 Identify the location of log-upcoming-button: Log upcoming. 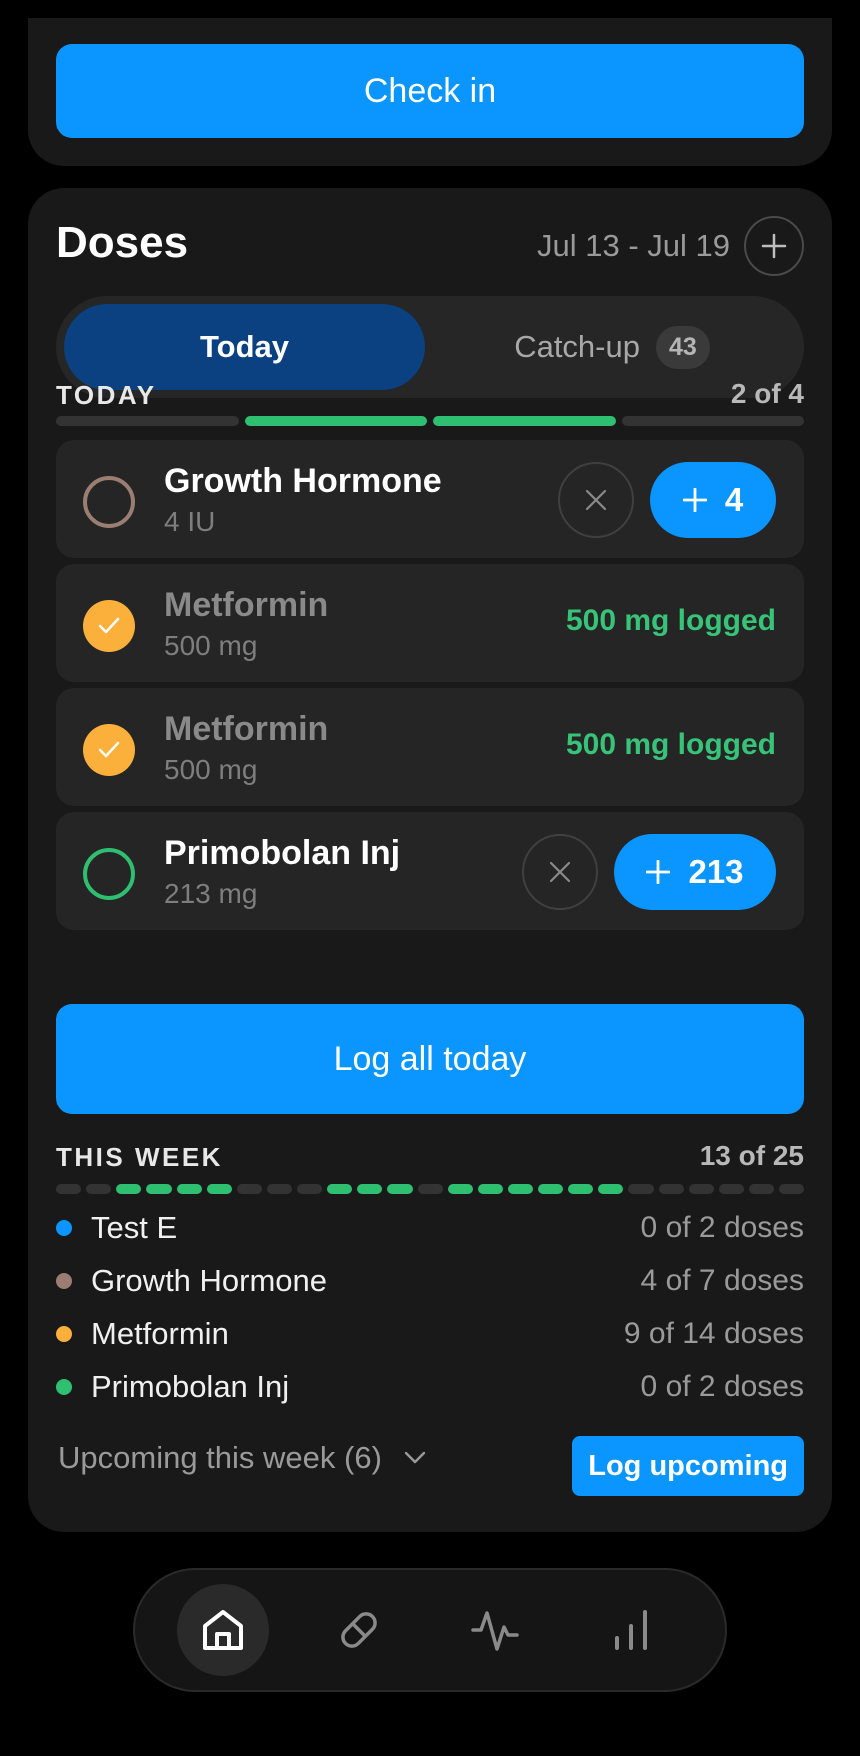
(688, 1466).